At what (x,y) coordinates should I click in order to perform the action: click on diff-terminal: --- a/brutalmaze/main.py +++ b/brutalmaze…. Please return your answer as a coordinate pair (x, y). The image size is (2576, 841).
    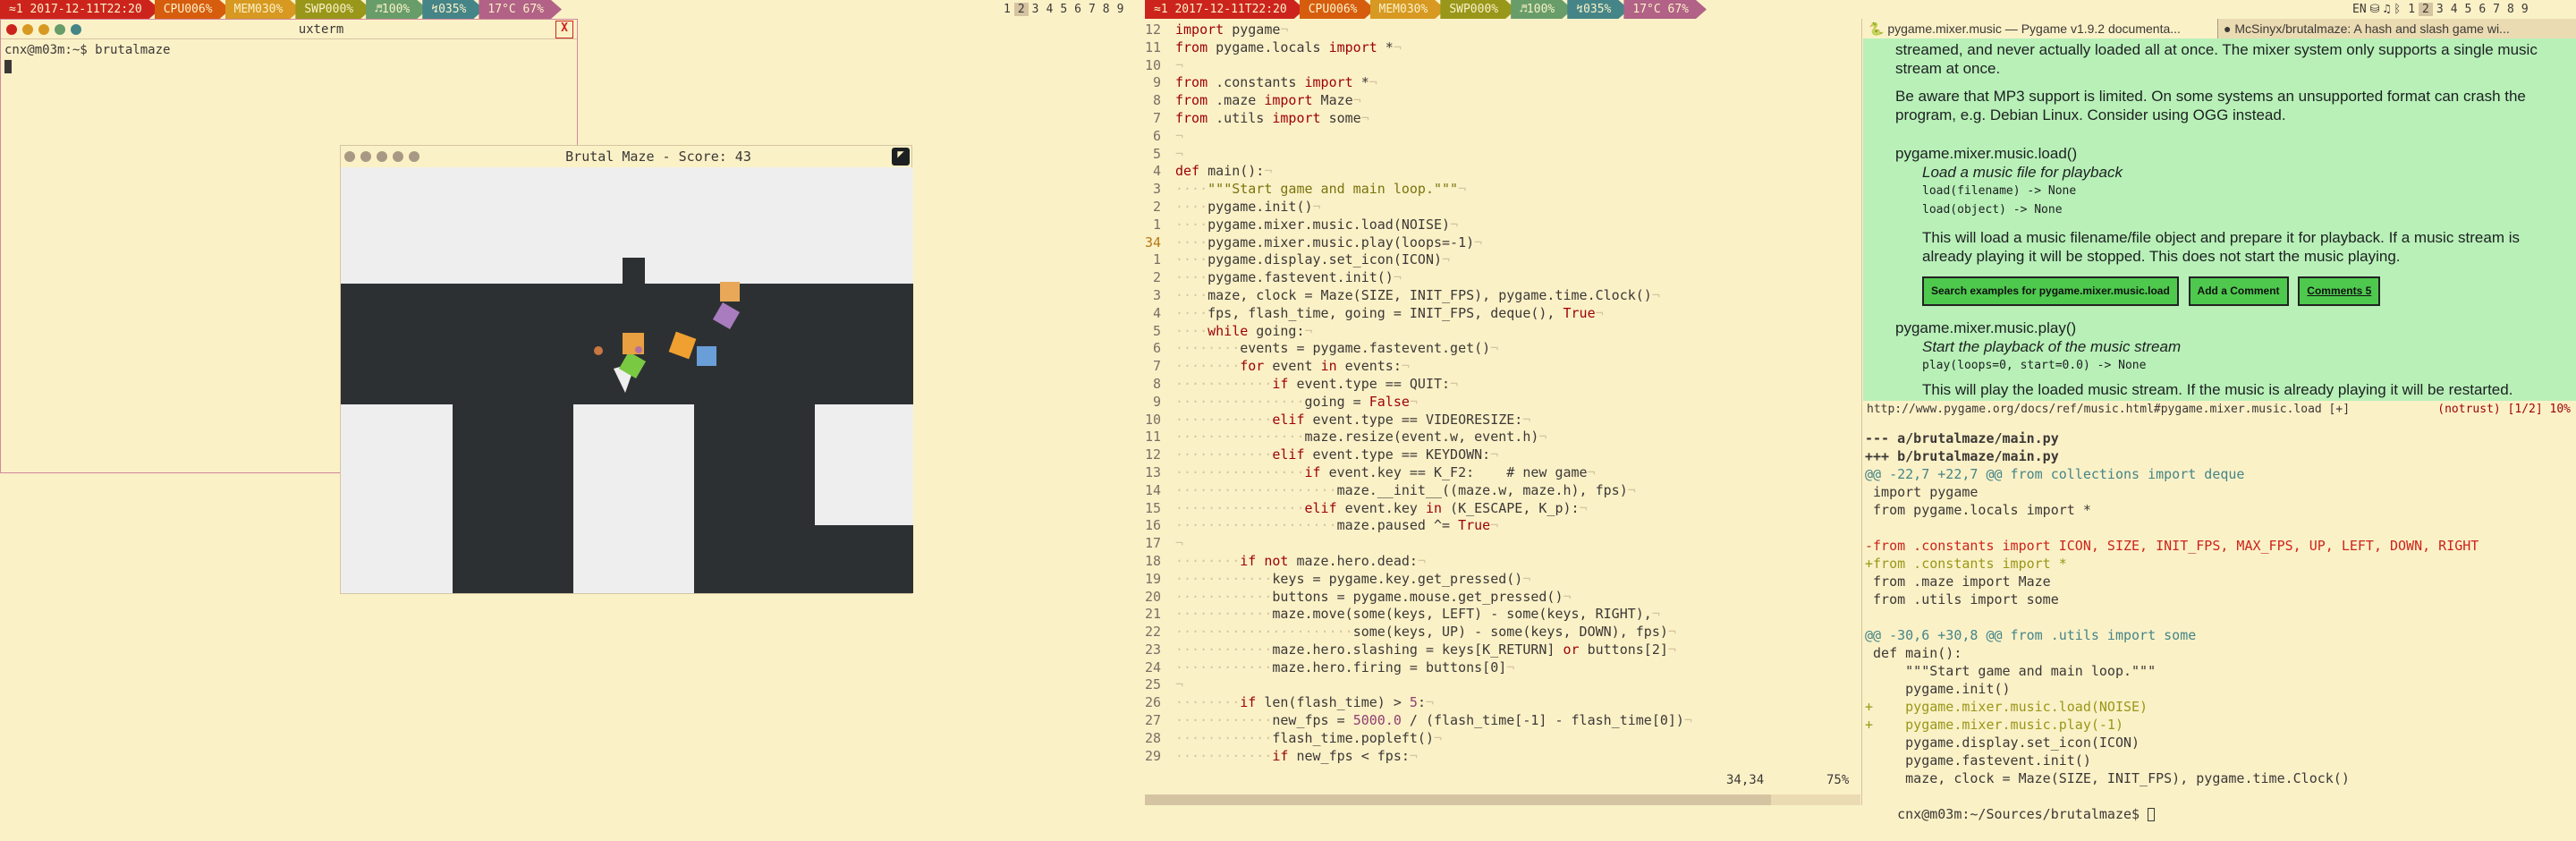
    Looking at the image, I should click on (2219, 625).